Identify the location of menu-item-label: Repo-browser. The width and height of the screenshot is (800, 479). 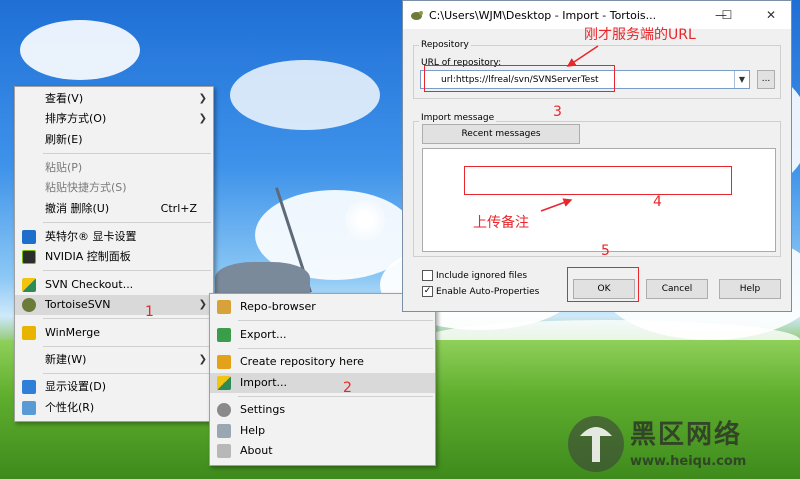
(278, 306).